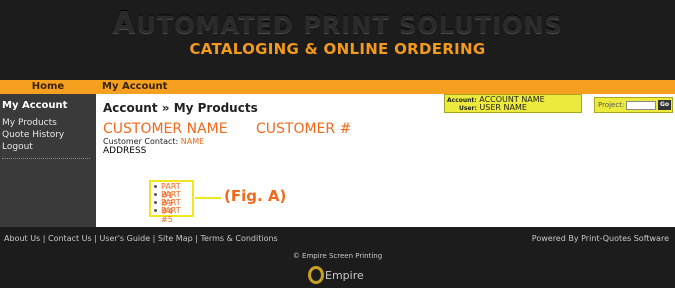 Image resolution: width=675 pixels, height=288 pixels. What do you see at coordinates (124, 23) in the screenshot?
I see `brand-title-initial: A` at bounding box center [124, 23].